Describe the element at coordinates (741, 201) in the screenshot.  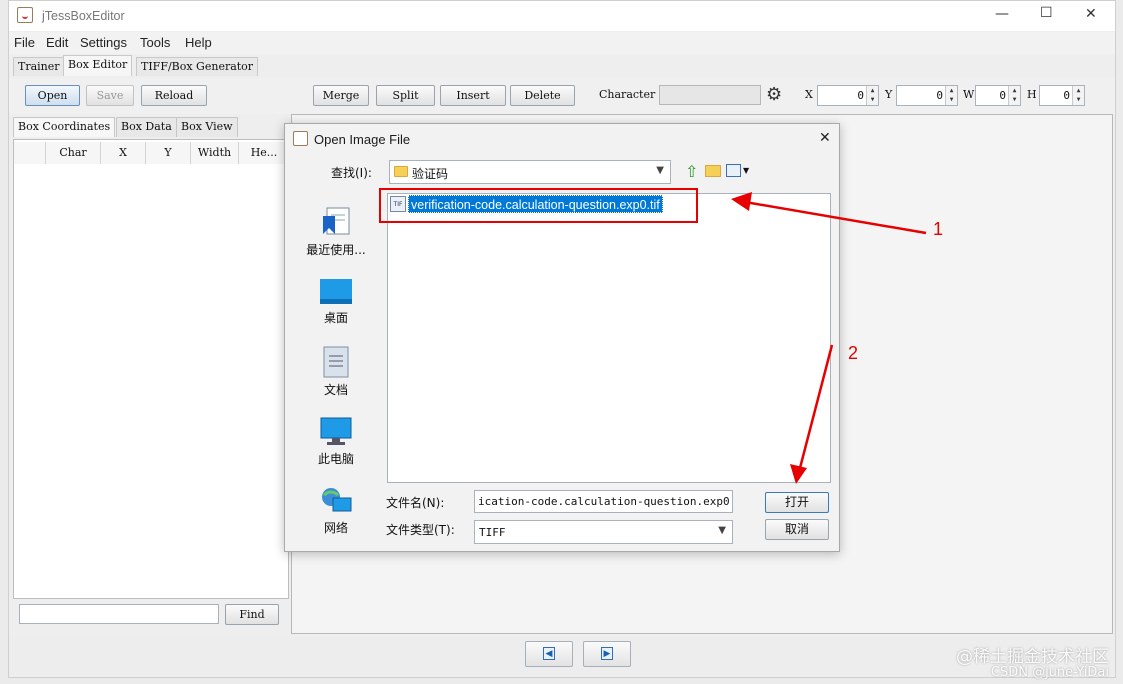
I see `arrow-1-head` at that location.